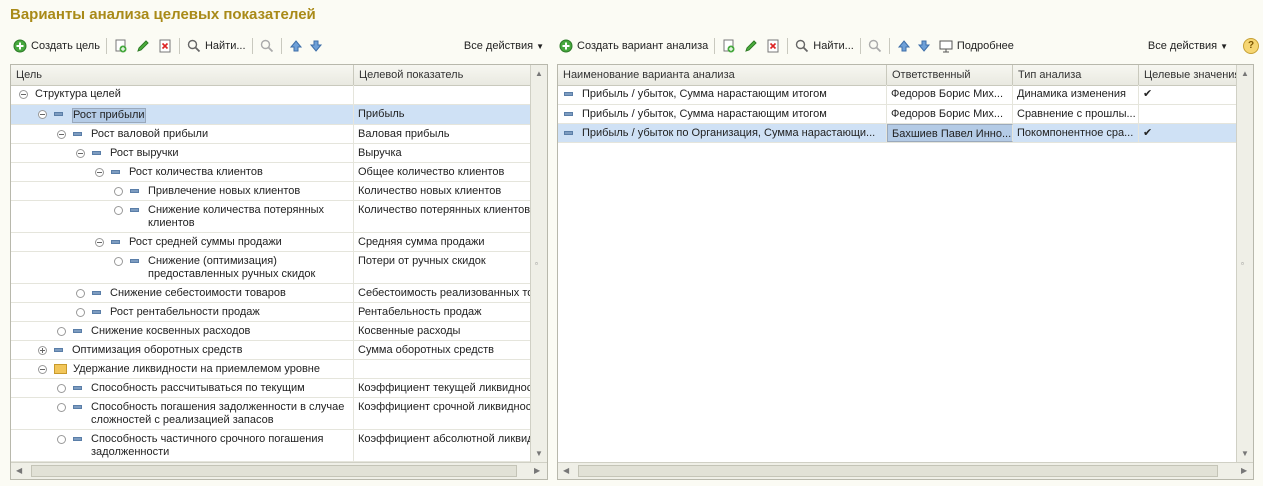  I want to click on goal-name: Способность рассчитываться по текущим, so click(198, 388).